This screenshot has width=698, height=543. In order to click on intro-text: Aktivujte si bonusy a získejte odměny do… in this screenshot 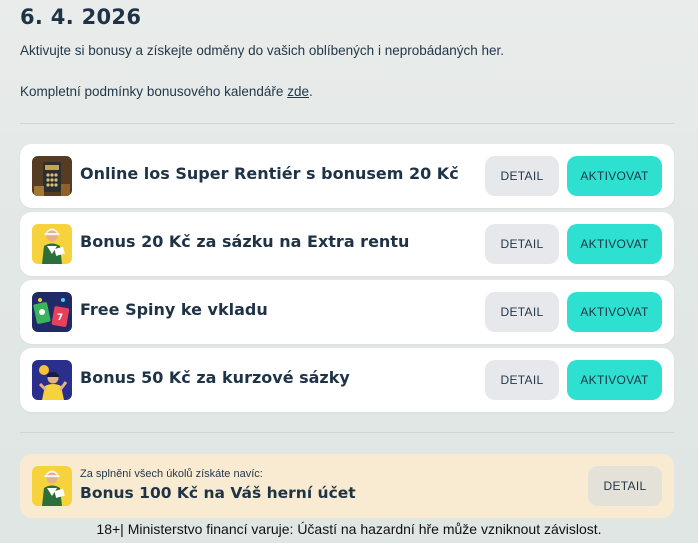, I will do `click(262, 50)`.